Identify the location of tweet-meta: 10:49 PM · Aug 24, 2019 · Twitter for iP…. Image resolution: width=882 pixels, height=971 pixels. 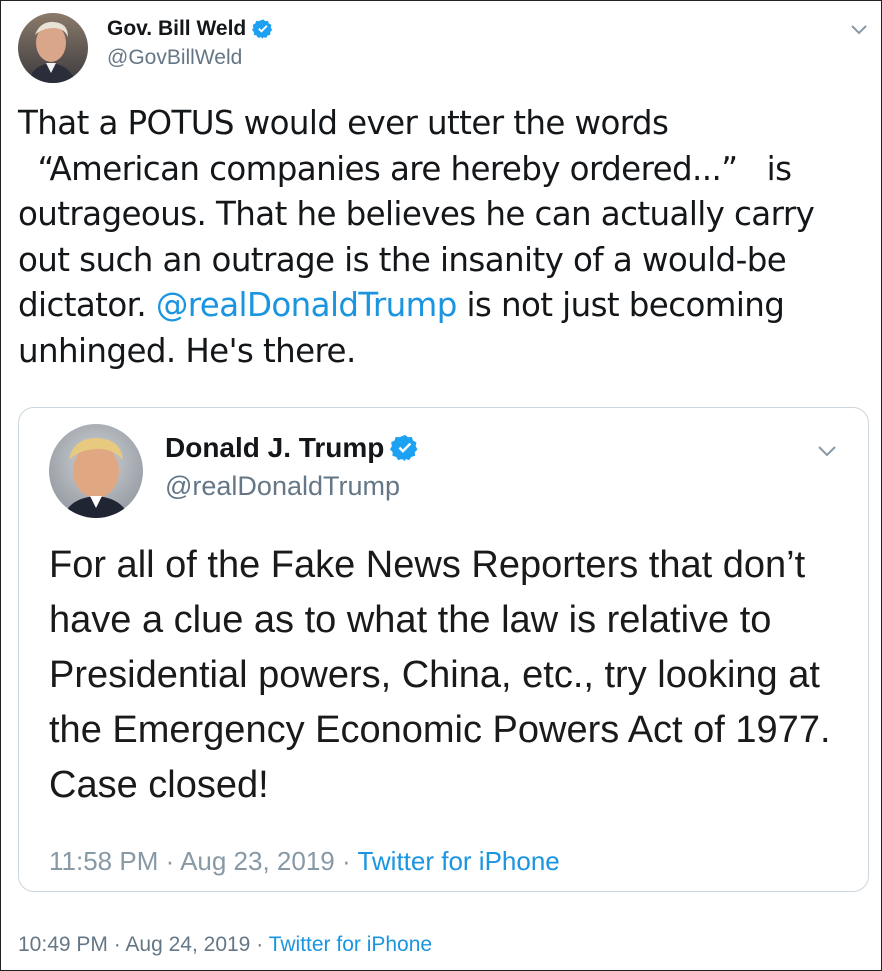
(225, 945).